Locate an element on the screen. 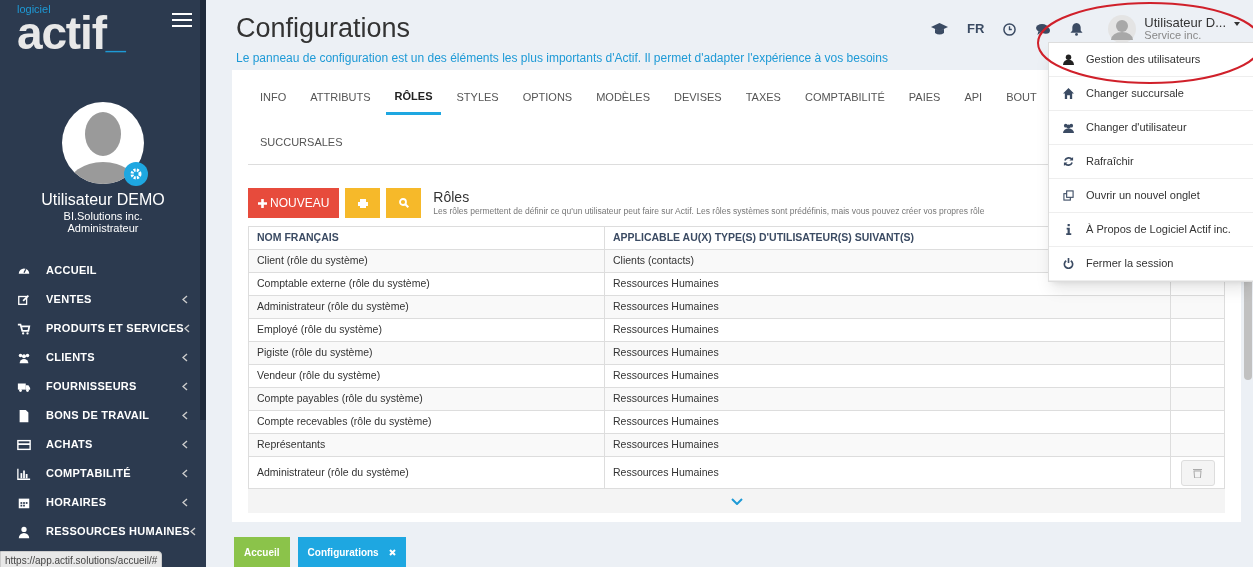 The image size is (1253, 567). tab: BOUT is located at coordinates (1021, 97).